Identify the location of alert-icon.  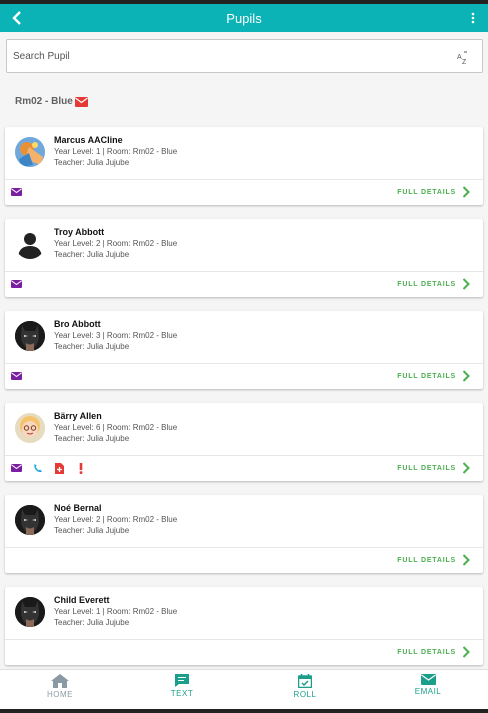
(81, 468).